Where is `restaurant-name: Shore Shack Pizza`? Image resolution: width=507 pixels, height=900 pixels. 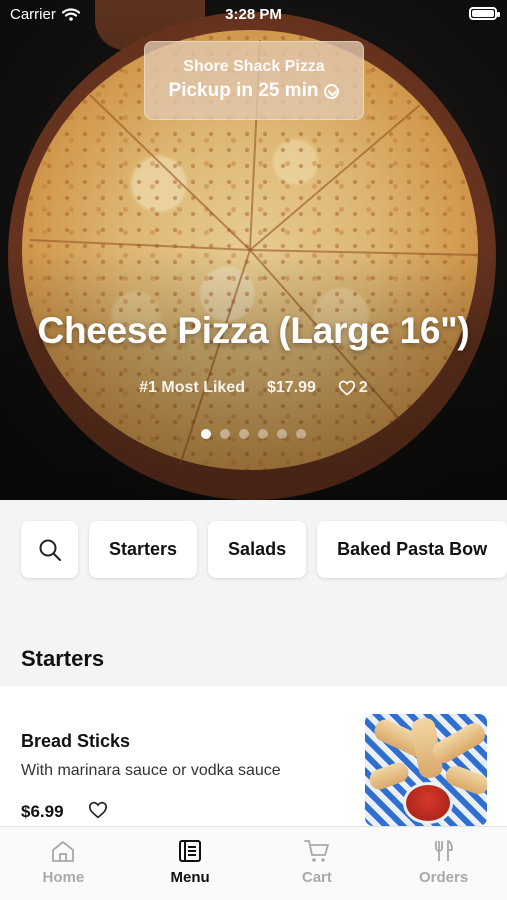 restaurant-name: Shore Shack Pizza is located at coordinates (254, 66).